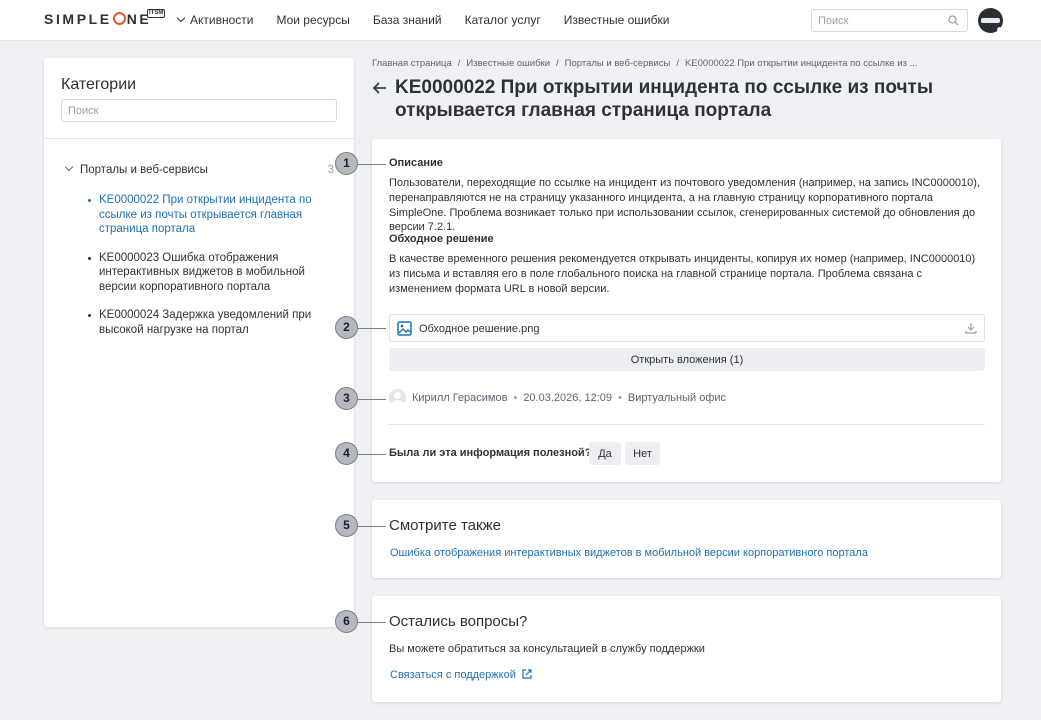 The width and height of the screenshot is (1041, 720). I want to click on breadcrumb-item: Известные ошибки, so click(508, 63).